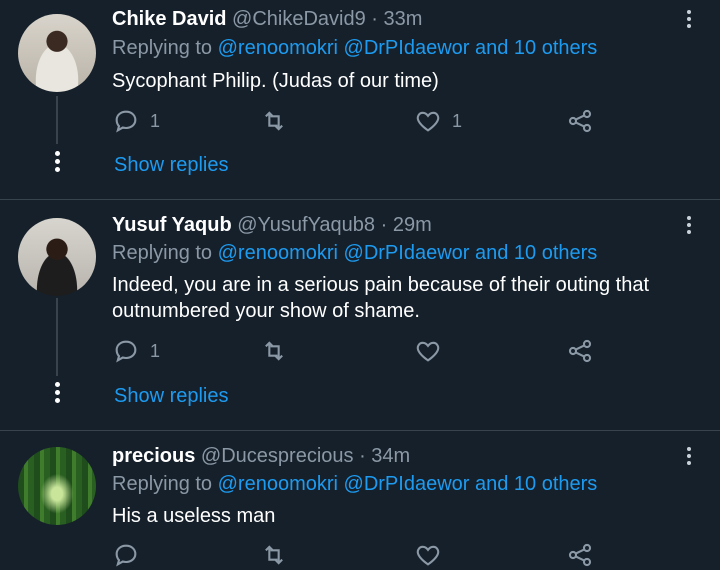  I want to click on display-name: Yusuf Yaqub, so click(172, 225).